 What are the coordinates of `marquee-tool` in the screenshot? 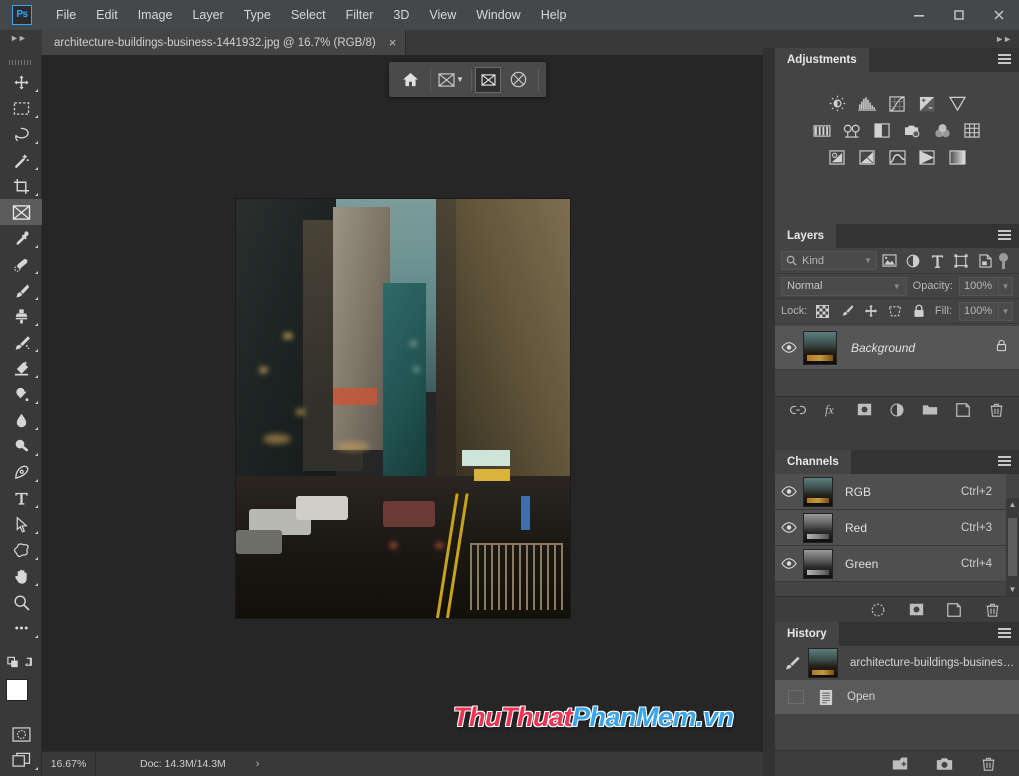 It's located at (21, 108).